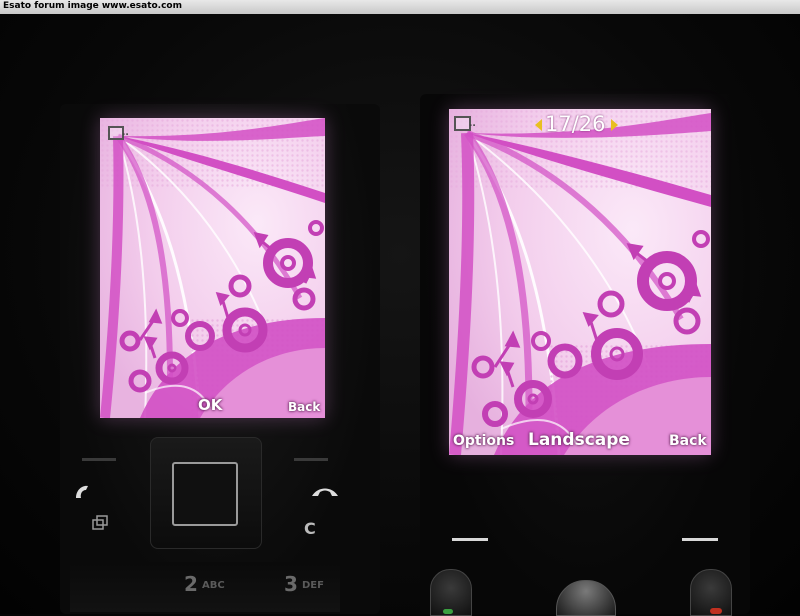 Image resolution: width=800 pixels, height=616 pixels. What do you see at coordinates (538, 125) in the screenshot?
I see `previous-arrow-icon` at bounding box center [538, 125].